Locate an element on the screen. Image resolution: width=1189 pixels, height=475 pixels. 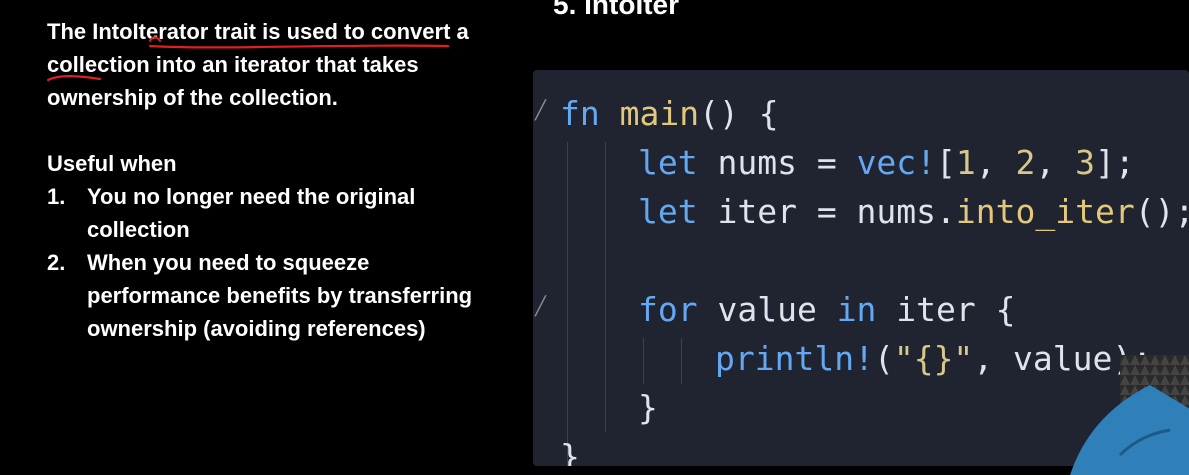
code-token: 3 is located at coordinates (1085, 162).